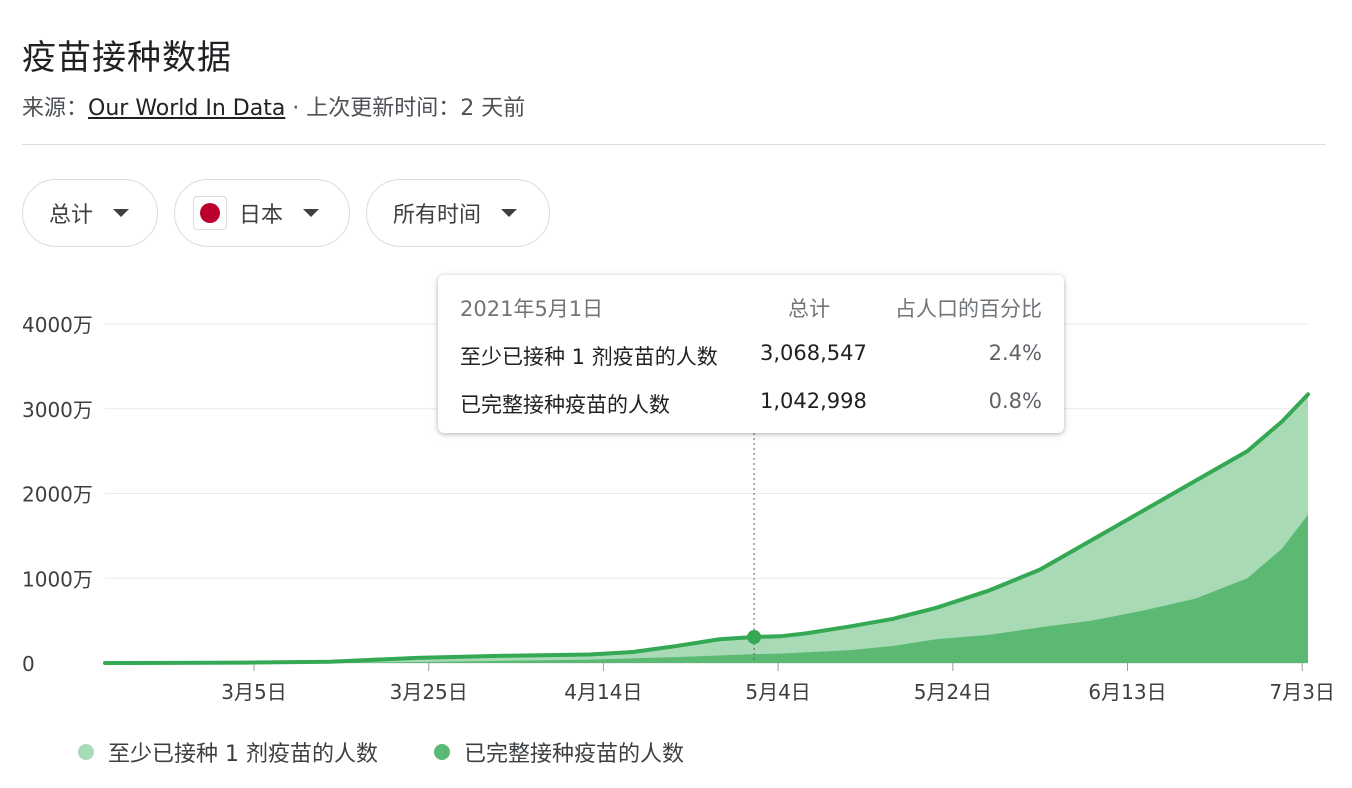 The image size is (1352, 788). Describe the element at coordinates (813, 401) in the screenshot. I see `tooltip-row-total: 1,042,998` at that location.